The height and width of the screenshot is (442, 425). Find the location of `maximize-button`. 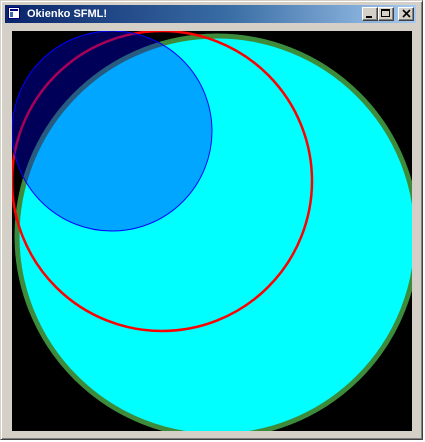

maximize-button is located at coordinates (386, 14).